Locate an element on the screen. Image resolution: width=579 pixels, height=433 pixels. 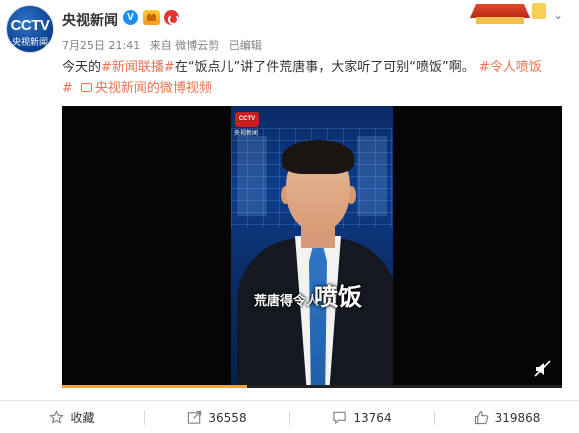
video-icon is located at coordinates (86, 87).